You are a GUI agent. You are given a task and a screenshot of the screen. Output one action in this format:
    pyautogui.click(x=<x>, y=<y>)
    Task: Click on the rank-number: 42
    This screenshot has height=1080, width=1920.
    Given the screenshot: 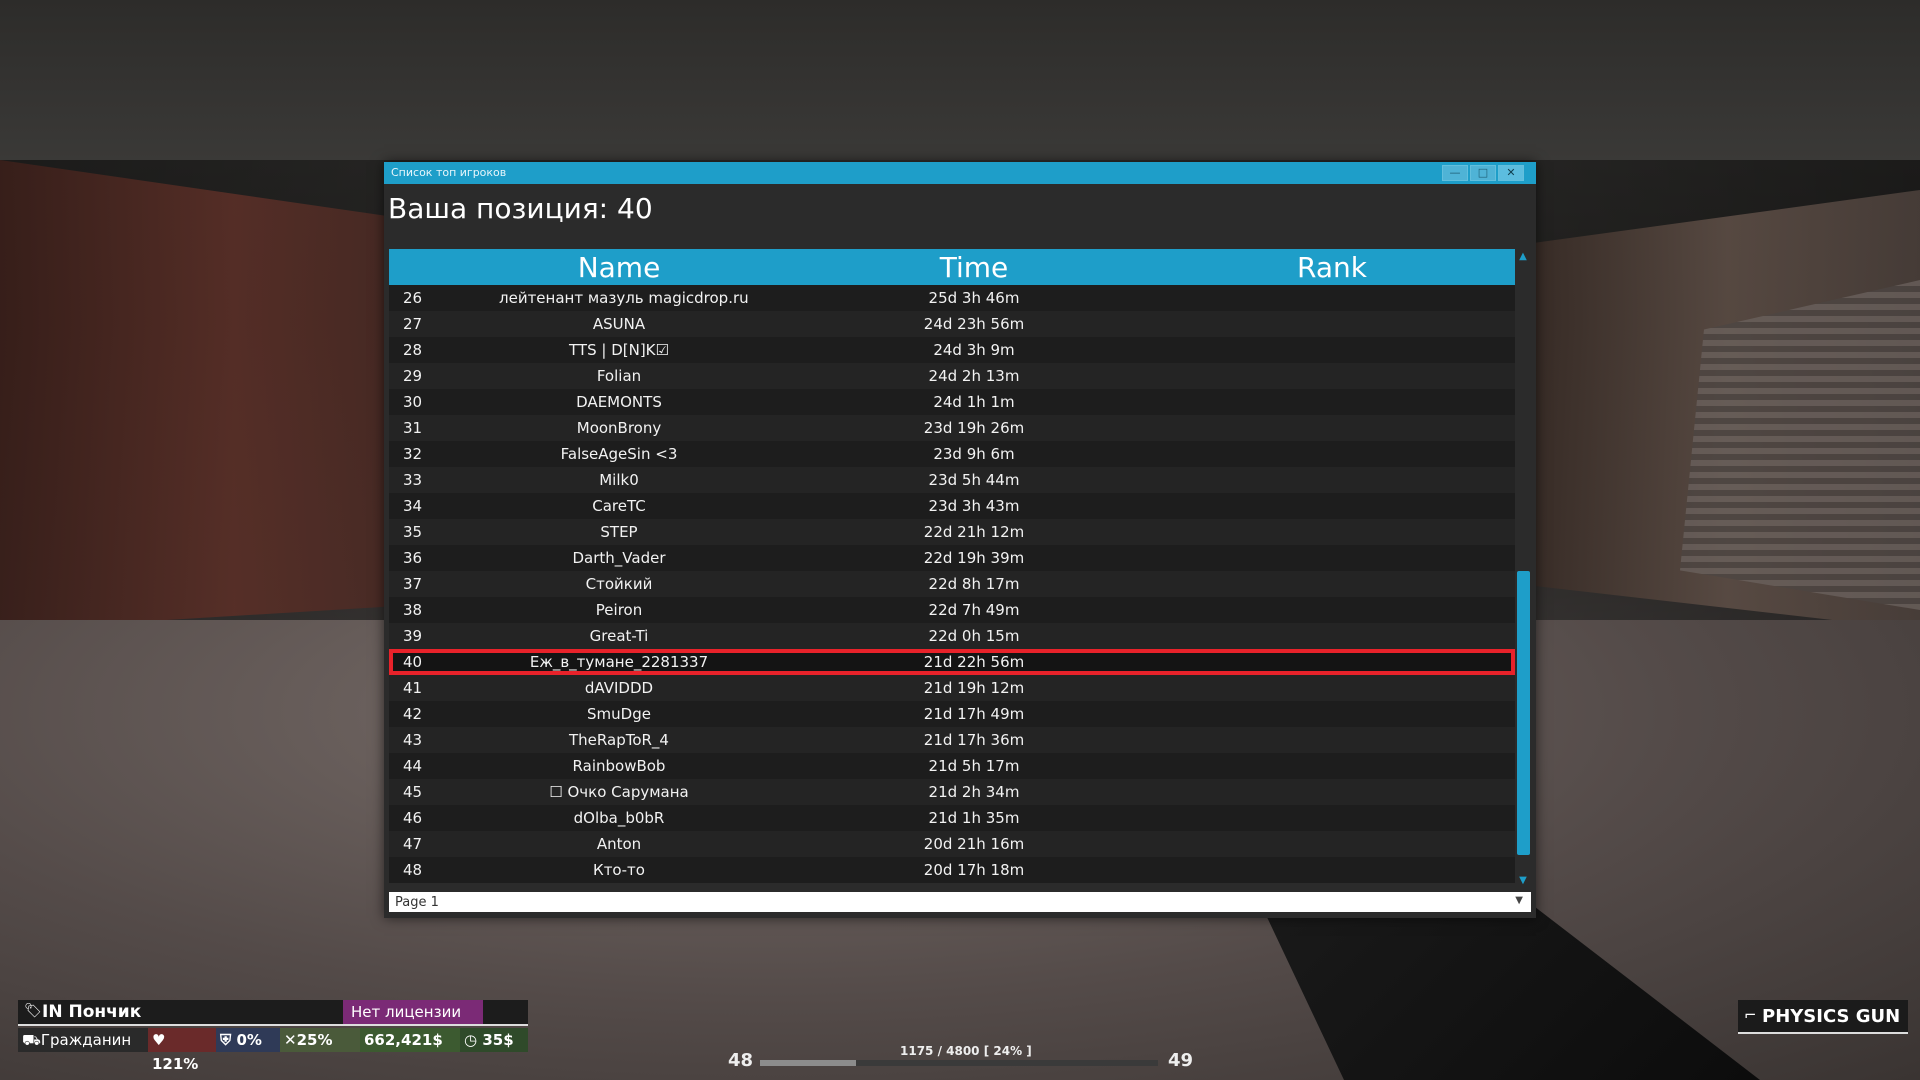 What is the action you would take?
    pyautogui.click(x=413, y=714)
    